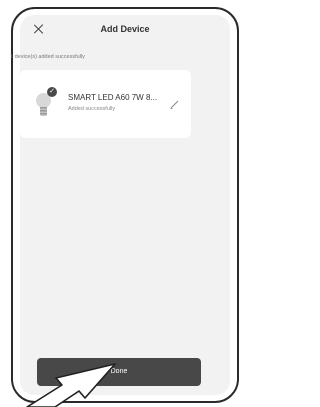  I want to click on done-button: Done, so click(119, 372).